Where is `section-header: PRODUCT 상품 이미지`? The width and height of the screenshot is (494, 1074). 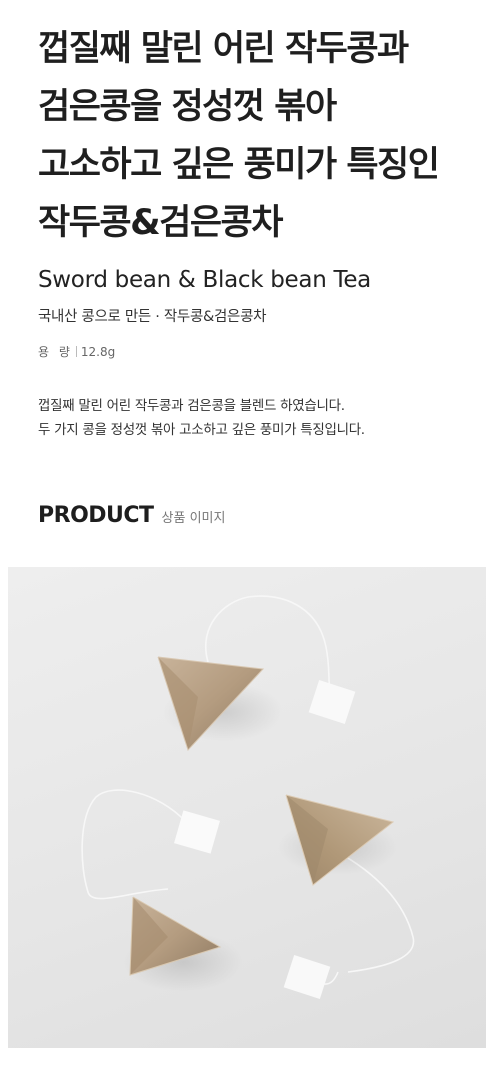 section-header: PRODUCT 상품 이미지 is located at coordinates (131, 515).